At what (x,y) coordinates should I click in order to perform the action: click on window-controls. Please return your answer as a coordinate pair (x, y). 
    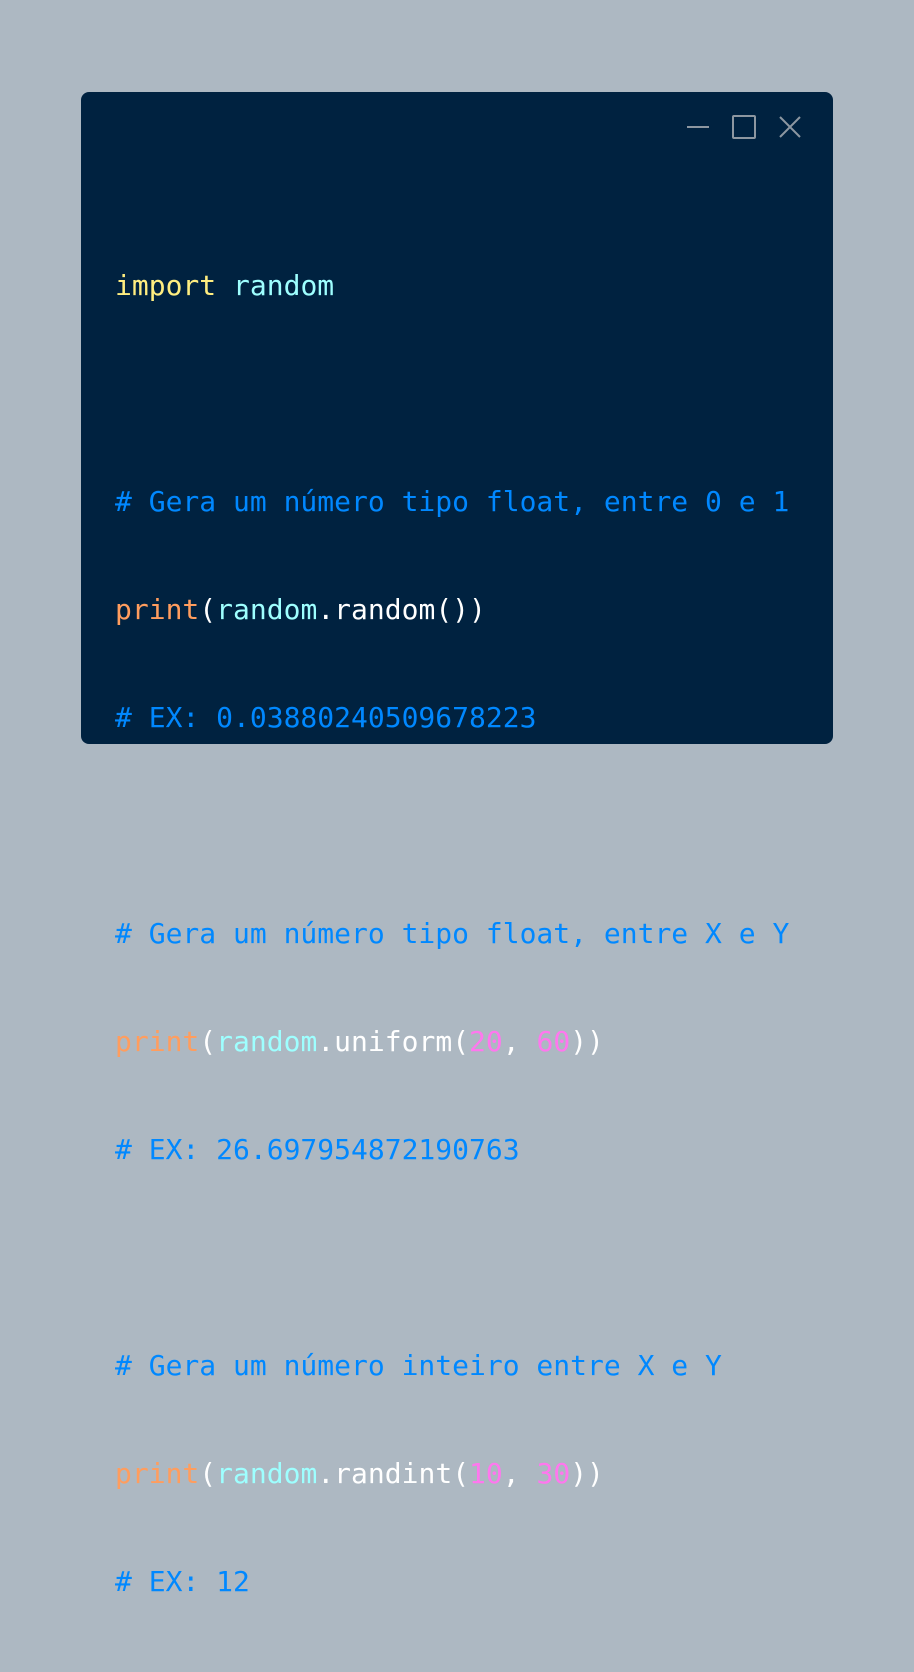
    Looking at the image, I should click on (744, 127).